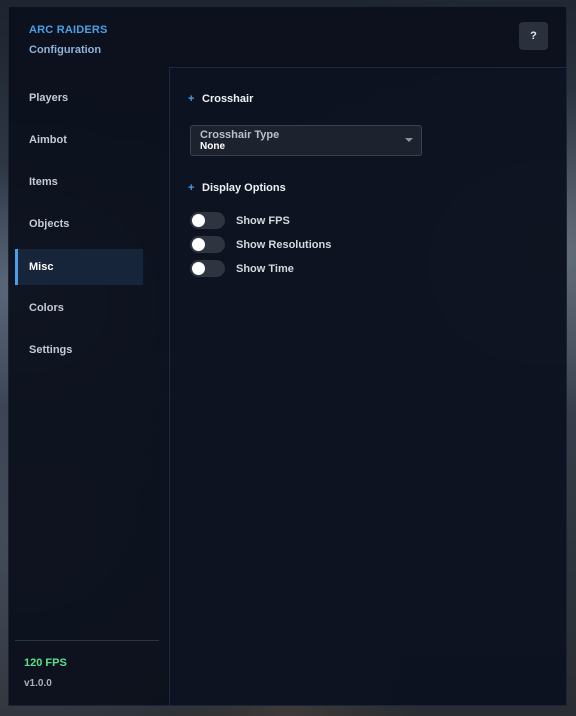 This screenshot has width=576, height=716. I want to click on crosshair-type-dropdown: Crosshair Type None, so click(306, 140).